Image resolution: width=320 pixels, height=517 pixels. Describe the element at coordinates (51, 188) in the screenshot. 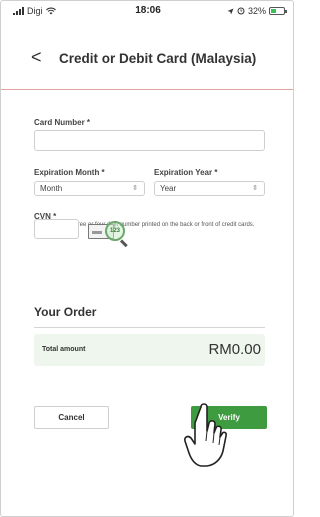

I see `expiration-month-value: Month` at that location.